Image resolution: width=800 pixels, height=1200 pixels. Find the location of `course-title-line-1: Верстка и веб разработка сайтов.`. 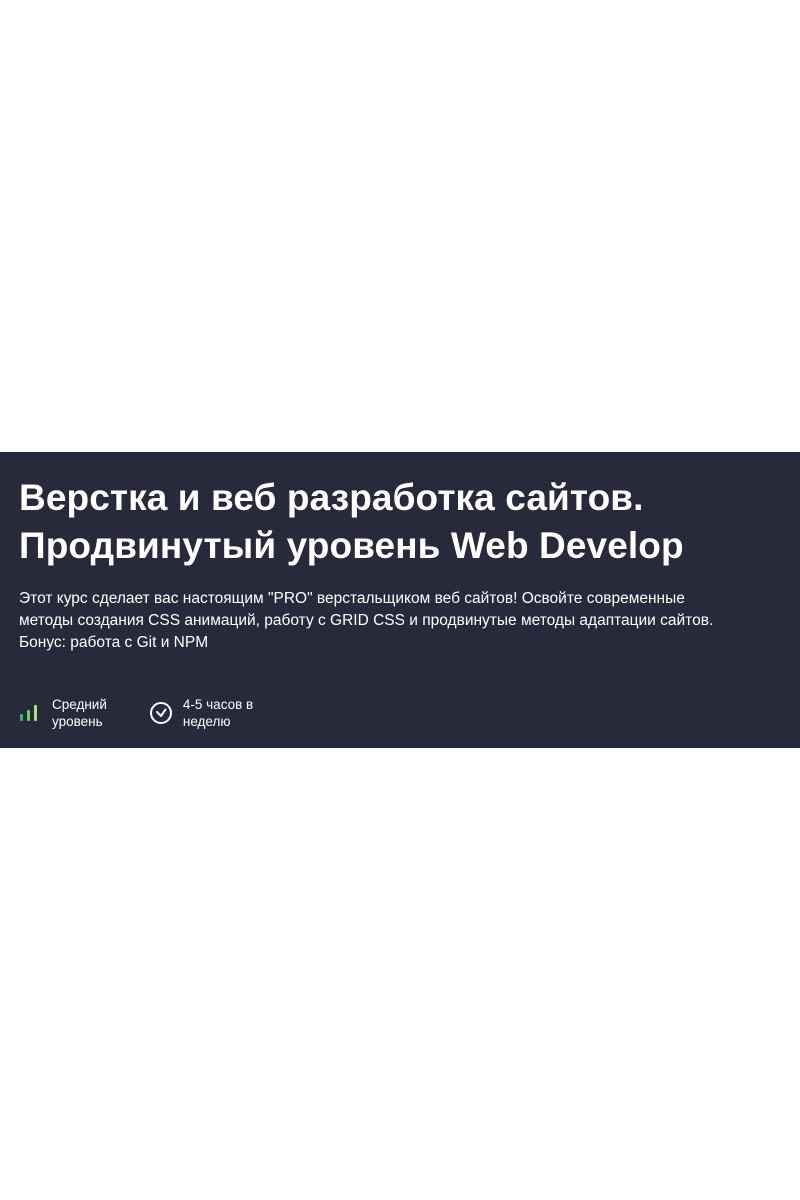

course-title-line-1: Верстка и веб разработка сайтов. is located at coordinates (331, 497).